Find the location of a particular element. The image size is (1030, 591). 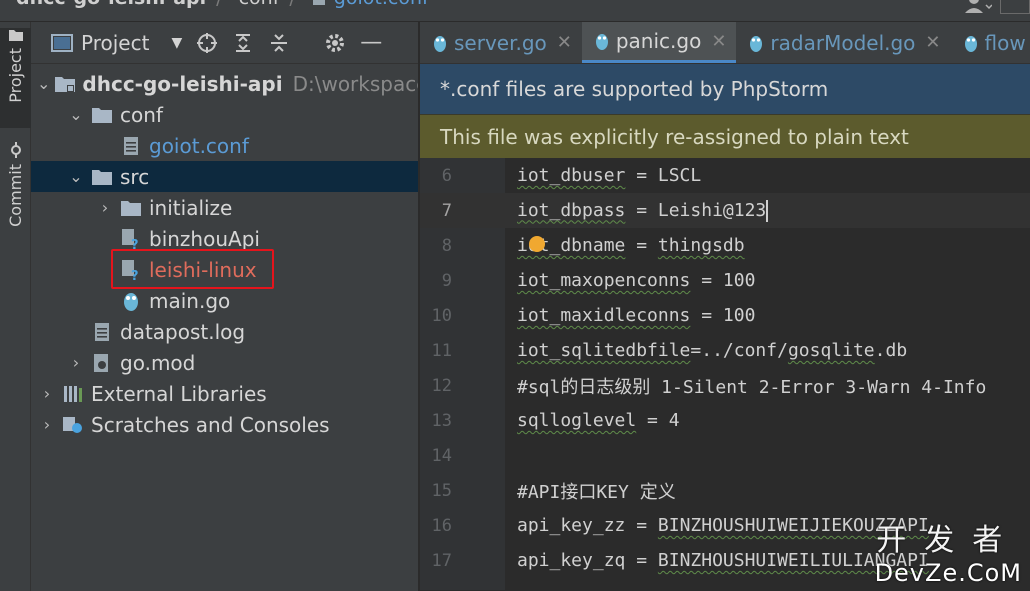

unknown-file-icon: ? is located at coordinates (131, 239).